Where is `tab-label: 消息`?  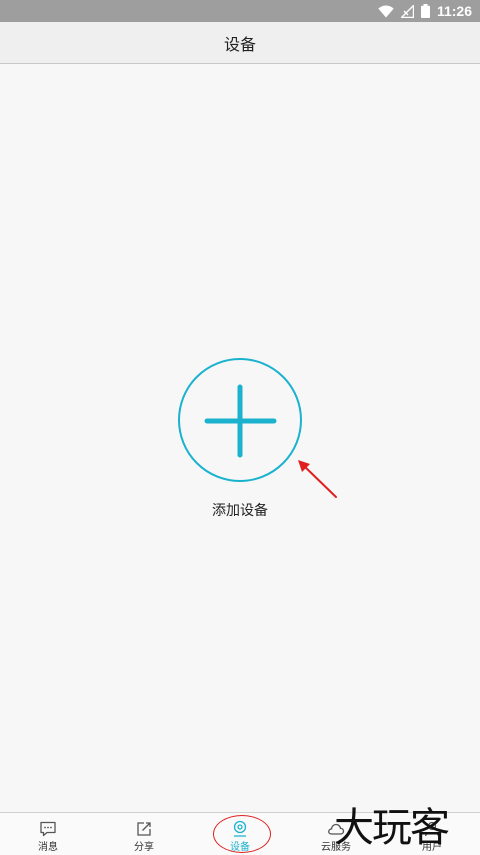
tab-label: 消息 is located at coordinates (48, 847).